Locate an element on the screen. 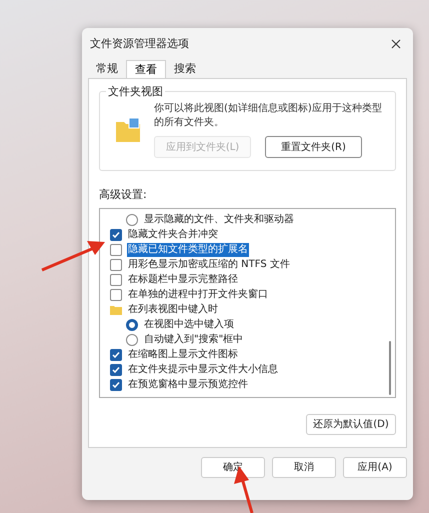 This screenshot has width=429, height=513. setting-label: 隐藏已知文件类型的扩展名 is located at coordinates (188, 250).